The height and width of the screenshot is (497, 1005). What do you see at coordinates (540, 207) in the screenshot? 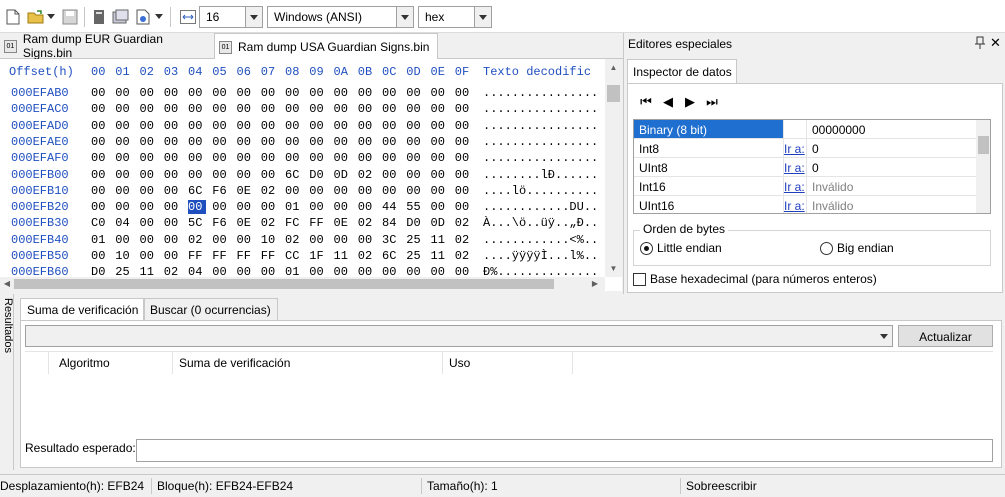
I see `row-text: ............DU..` at bounding box center [540, 207].